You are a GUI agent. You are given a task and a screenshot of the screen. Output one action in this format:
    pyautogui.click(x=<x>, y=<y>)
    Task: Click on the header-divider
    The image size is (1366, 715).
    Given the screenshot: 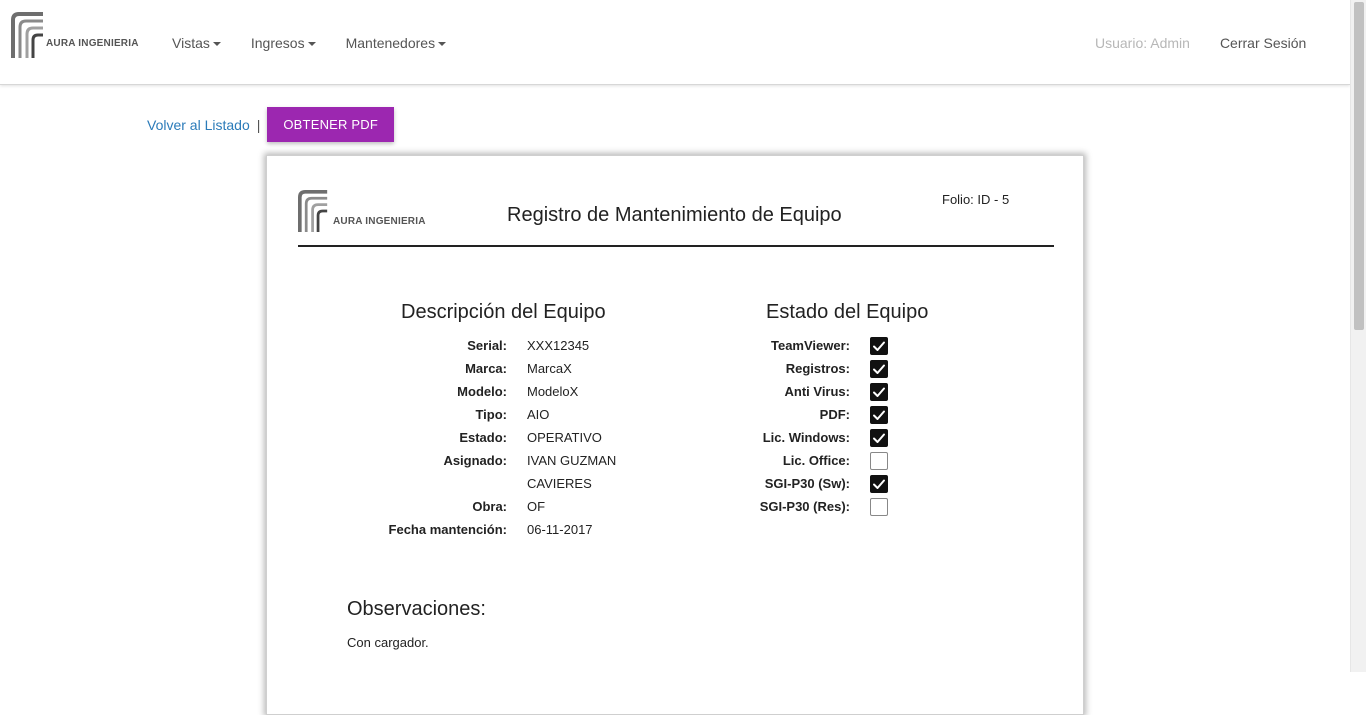 What is the action you would take?
    pyautogui.click(x=676, y=246)
    